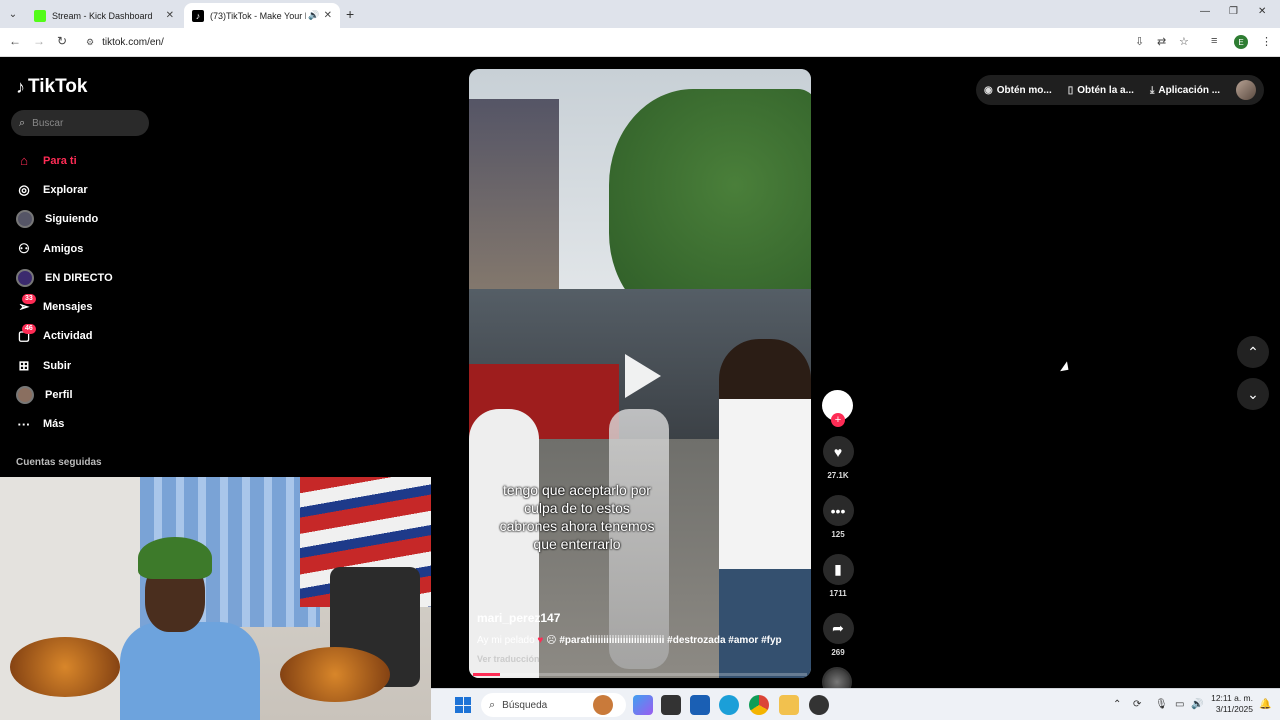 This screenshot has width=1280, height=720. Describe the element at coordinates (1161, 704) in the screenshot. I see `microphone-icon: 🎙` at that location.